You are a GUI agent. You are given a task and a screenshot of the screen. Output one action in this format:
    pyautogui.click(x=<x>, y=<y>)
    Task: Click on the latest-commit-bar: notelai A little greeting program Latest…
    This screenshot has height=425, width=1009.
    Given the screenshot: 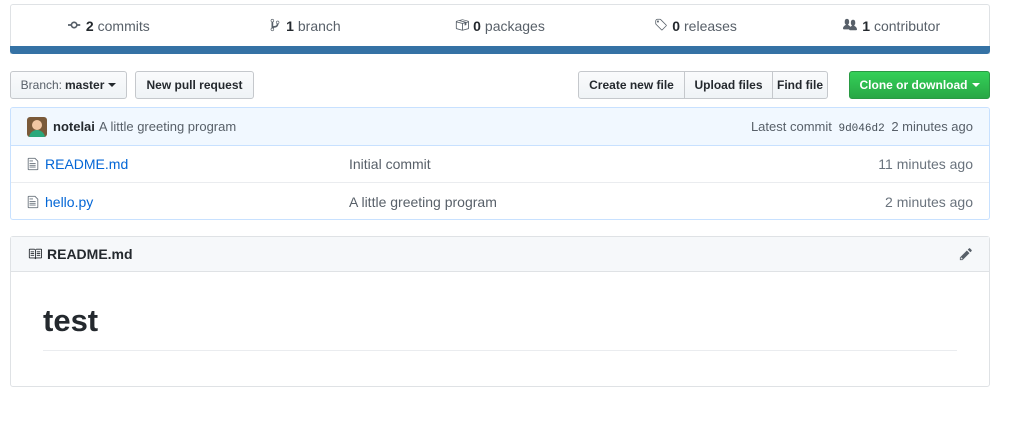 What is the action you would take?
    pyautogui.click(x=500, y=127)
    